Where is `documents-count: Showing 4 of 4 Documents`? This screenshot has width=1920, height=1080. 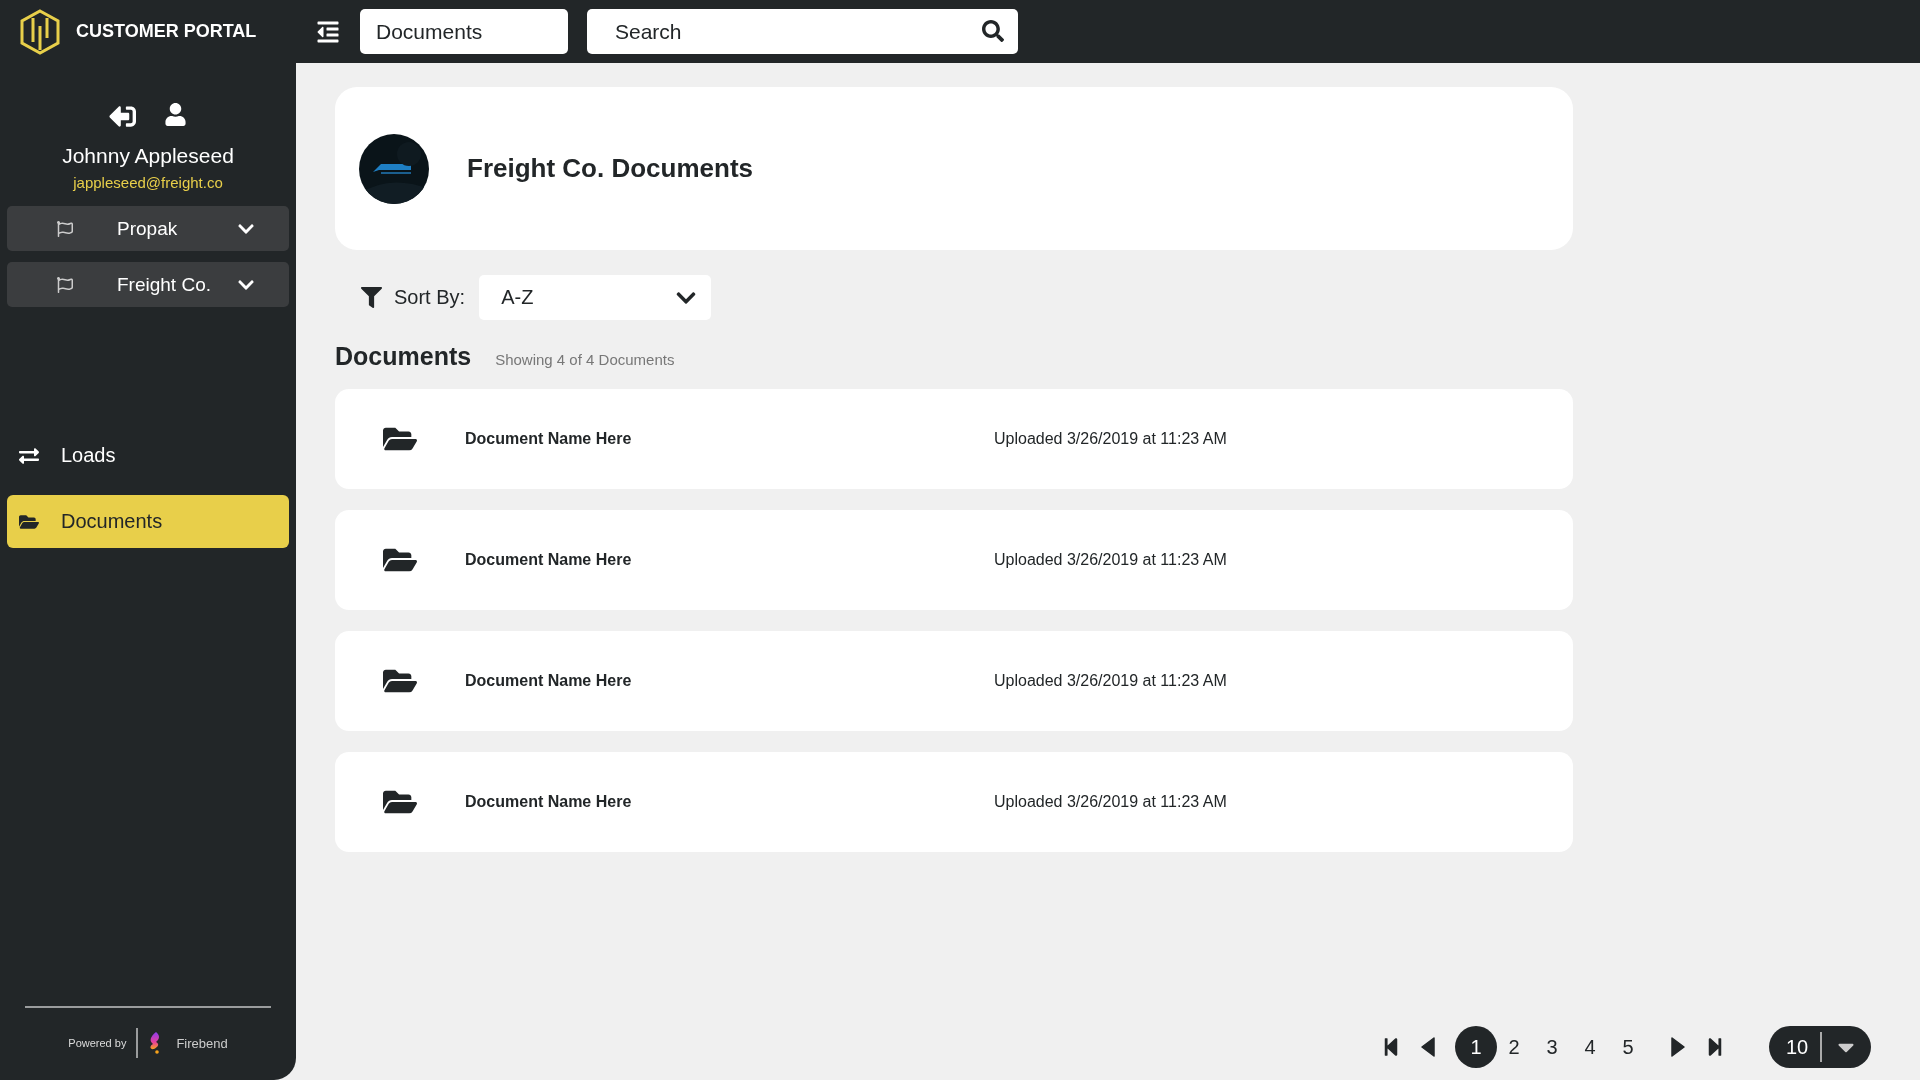 documents-count: Showing 4 of 4 Documents is located at coordinates (585, 359).